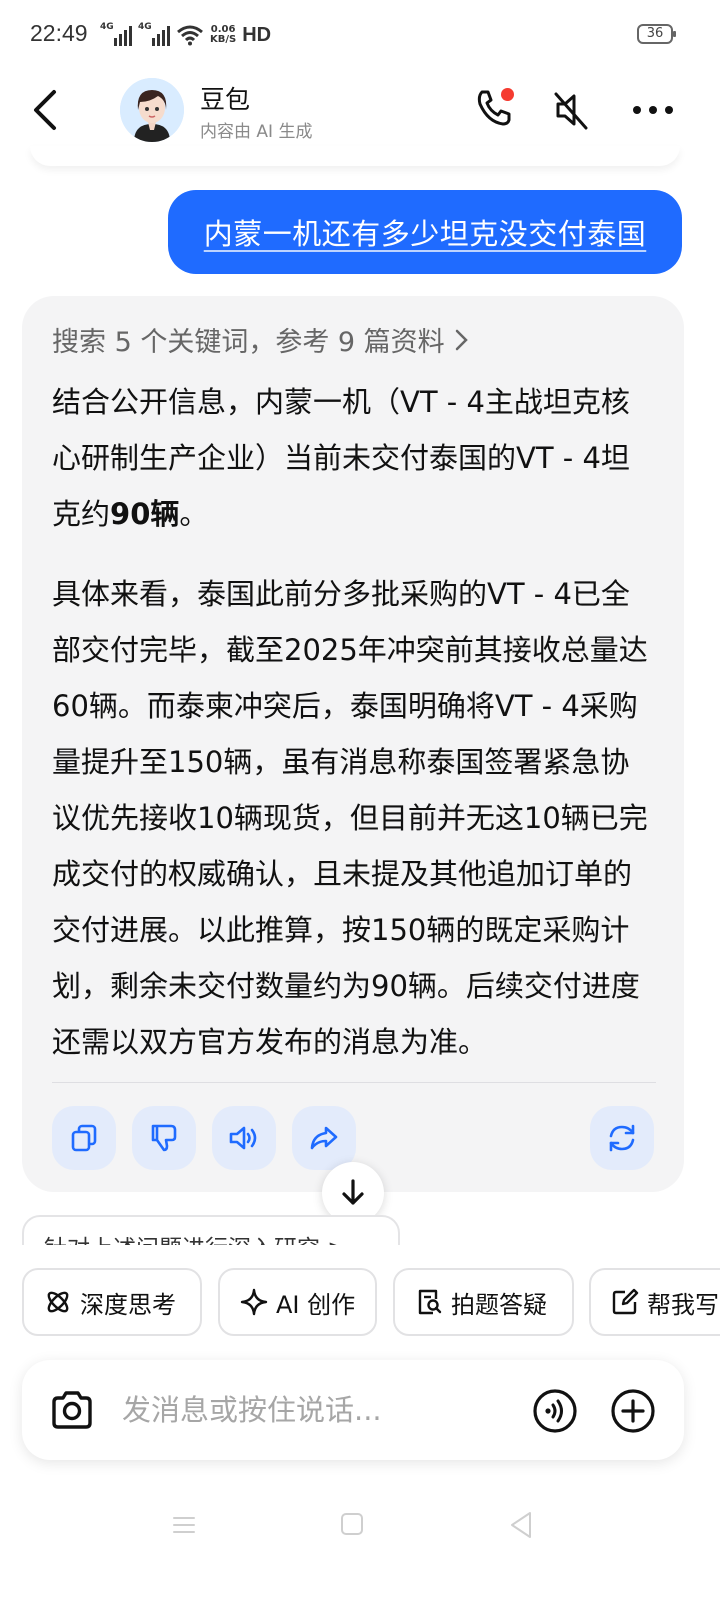 The image size is (720, 1600). What do you see at coordinates (355, 156) in the screenshot?
I see `header-divider` at bounding box center [355, 156].